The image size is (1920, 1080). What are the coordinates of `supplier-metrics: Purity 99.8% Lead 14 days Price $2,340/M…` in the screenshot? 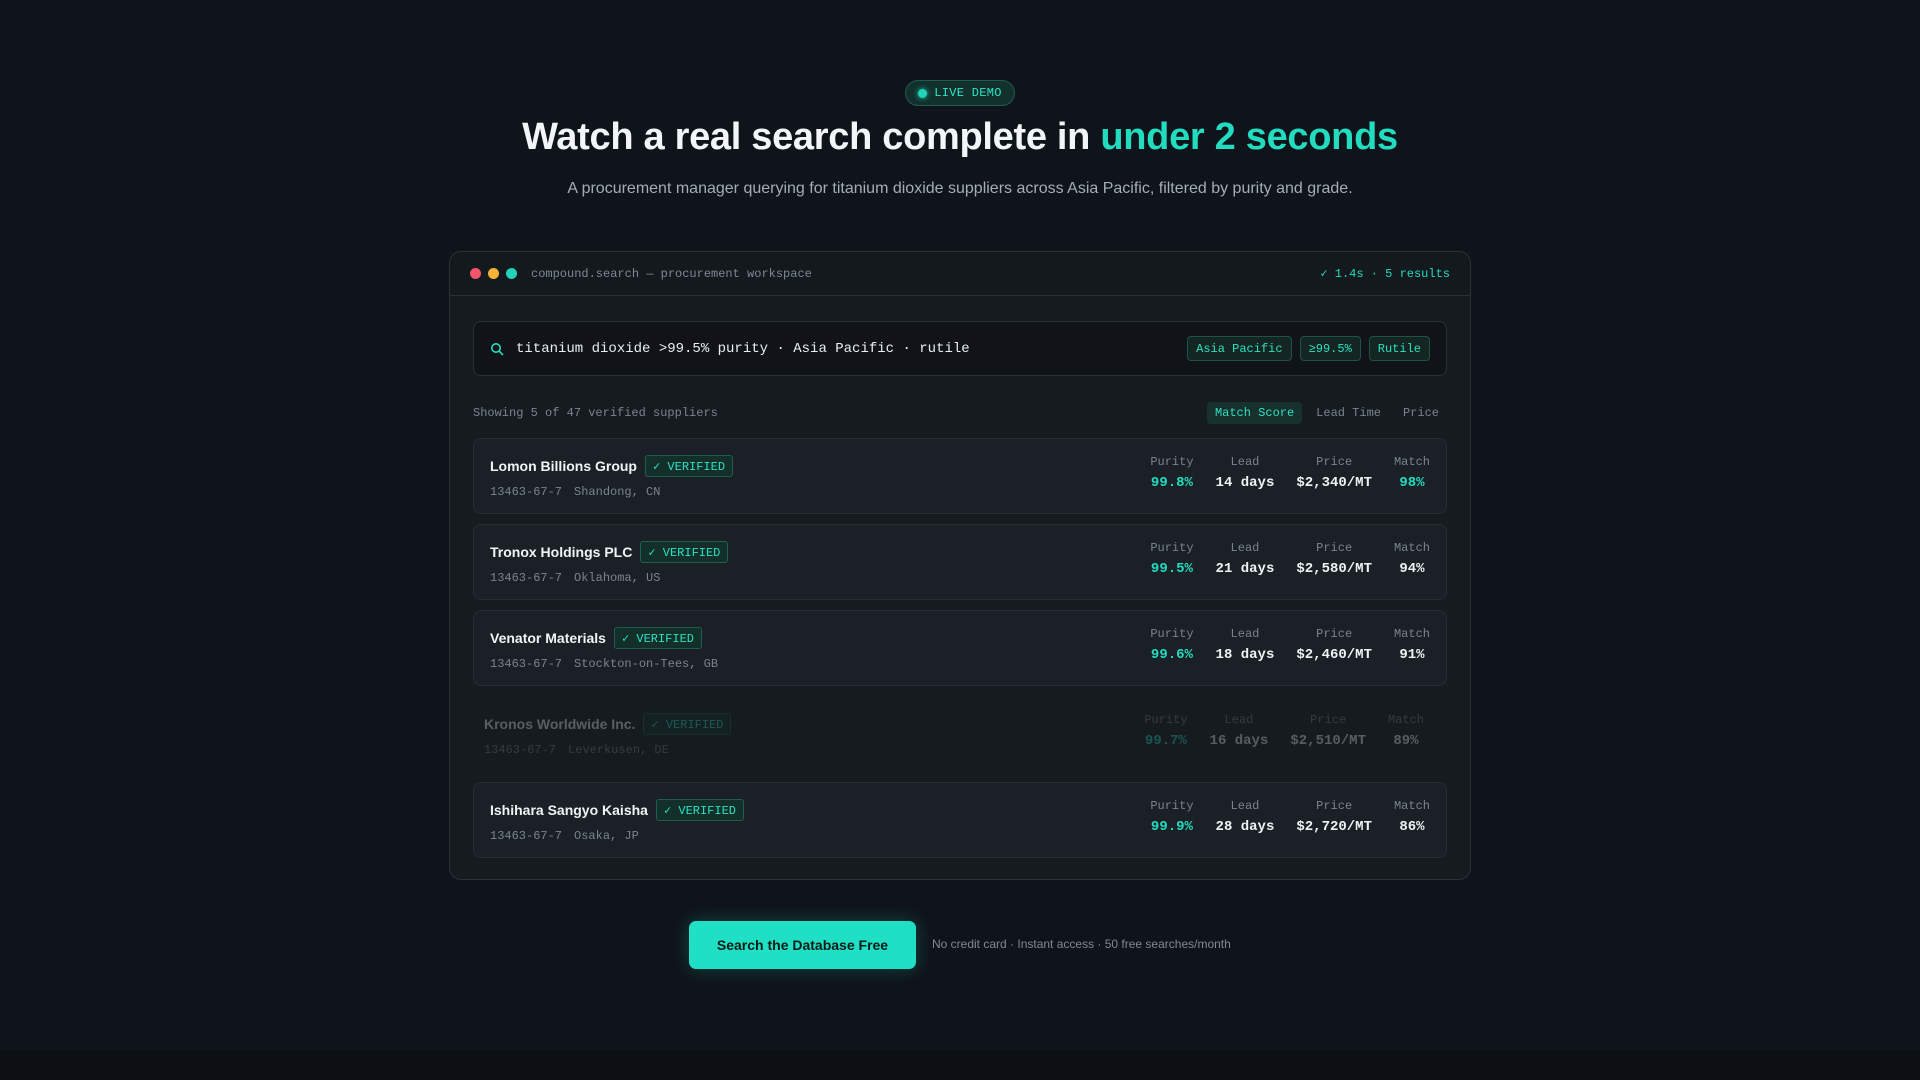 It's located at (1290, 473).